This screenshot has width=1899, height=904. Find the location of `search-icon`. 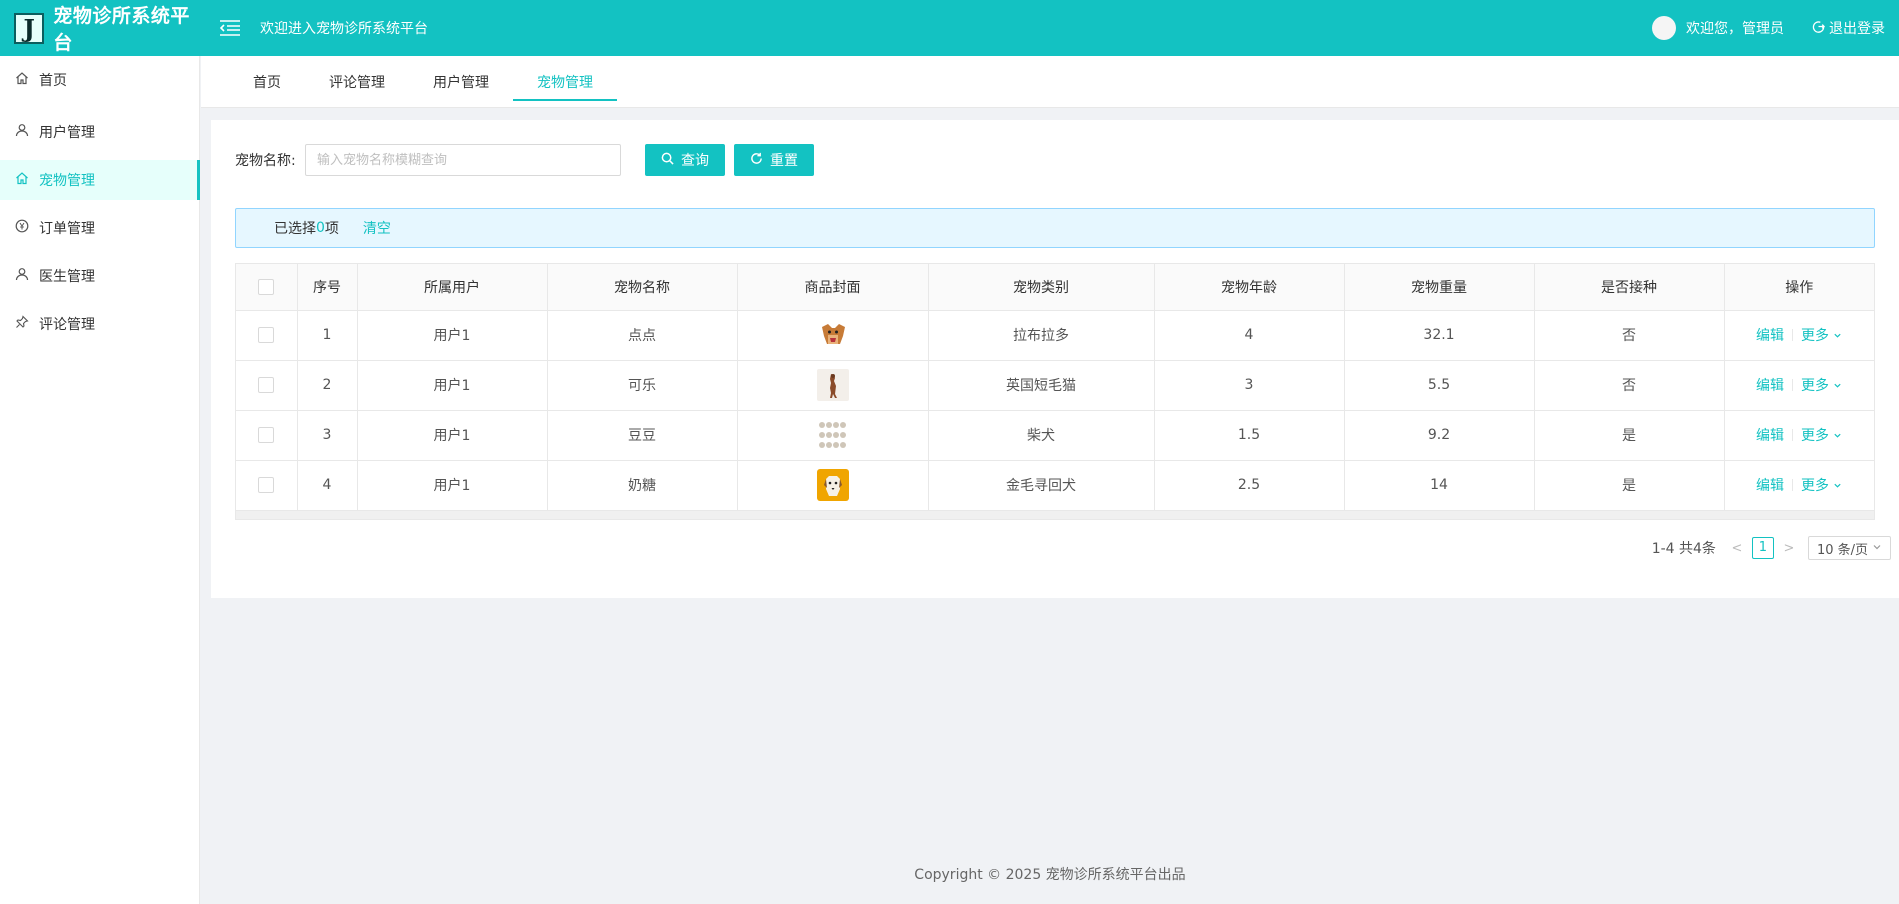

search-icon is located at coordinates (671, 160).